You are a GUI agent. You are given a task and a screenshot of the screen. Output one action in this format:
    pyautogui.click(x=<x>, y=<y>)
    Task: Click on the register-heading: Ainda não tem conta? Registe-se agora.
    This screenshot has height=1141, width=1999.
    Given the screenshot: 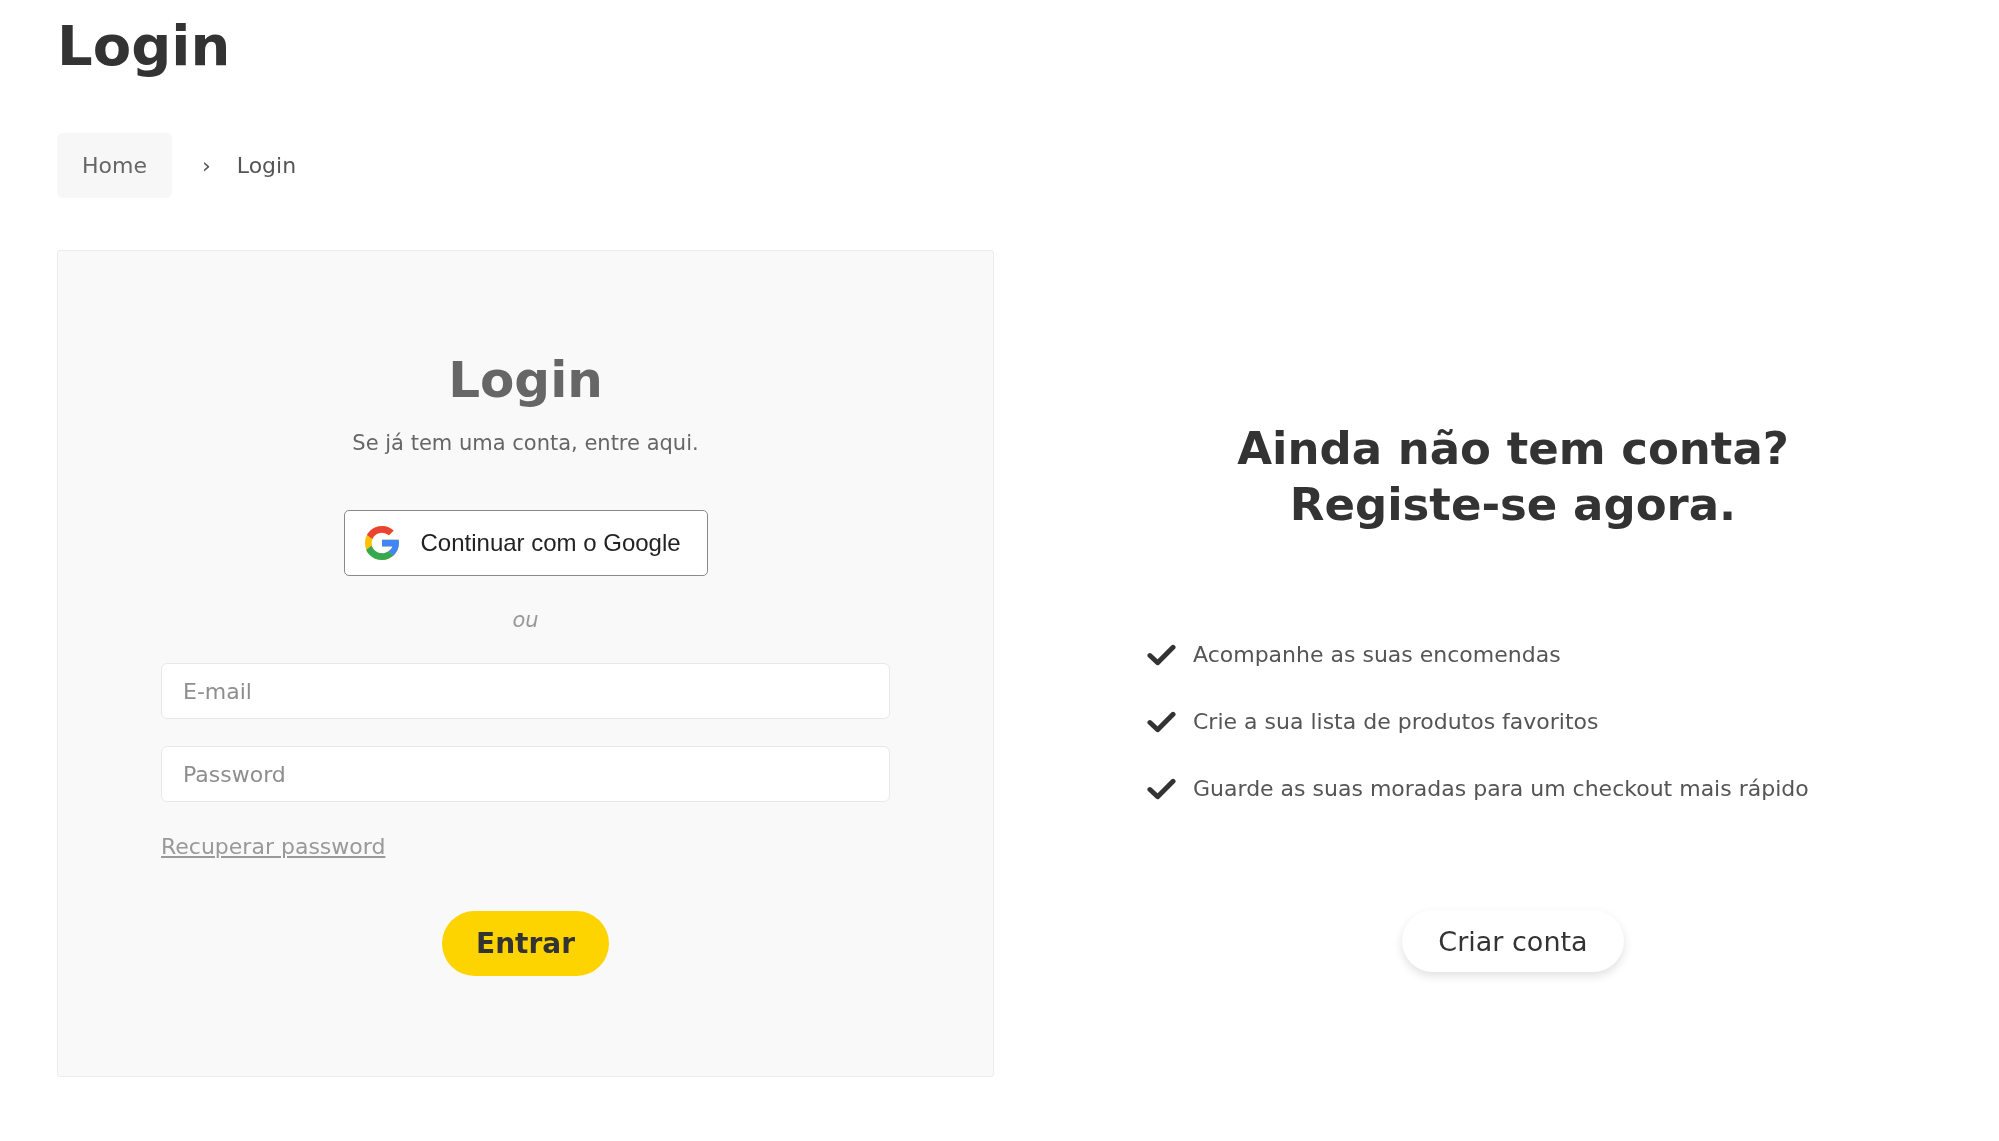 What is the action you would take?
    pyautogui.click(x=1513, y=477)
    